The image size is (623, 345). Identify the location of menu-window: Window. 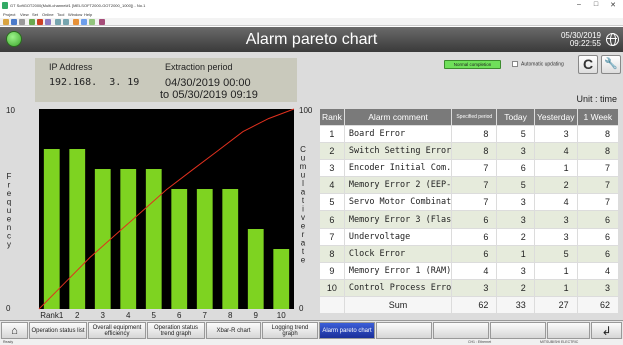
(75, 14).